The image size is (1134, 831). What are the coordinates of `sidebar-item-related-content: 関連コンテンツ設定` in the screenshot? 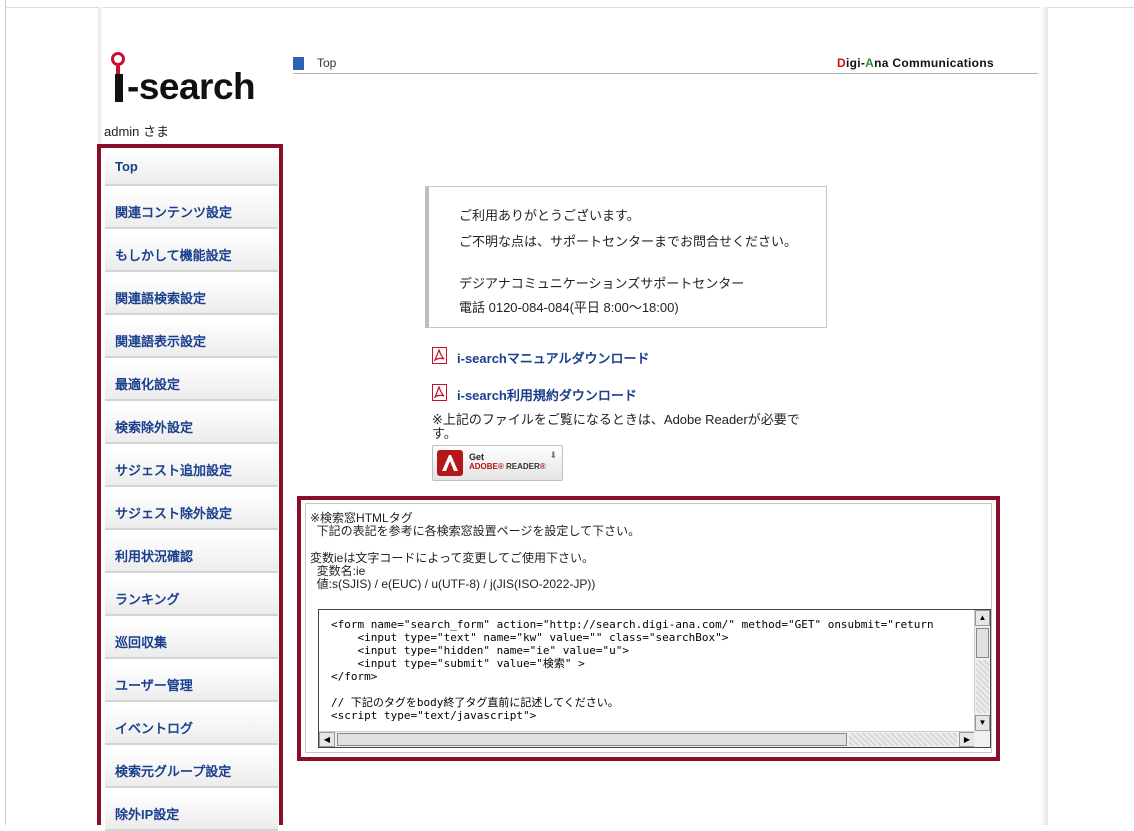 It's located at (191, 210).